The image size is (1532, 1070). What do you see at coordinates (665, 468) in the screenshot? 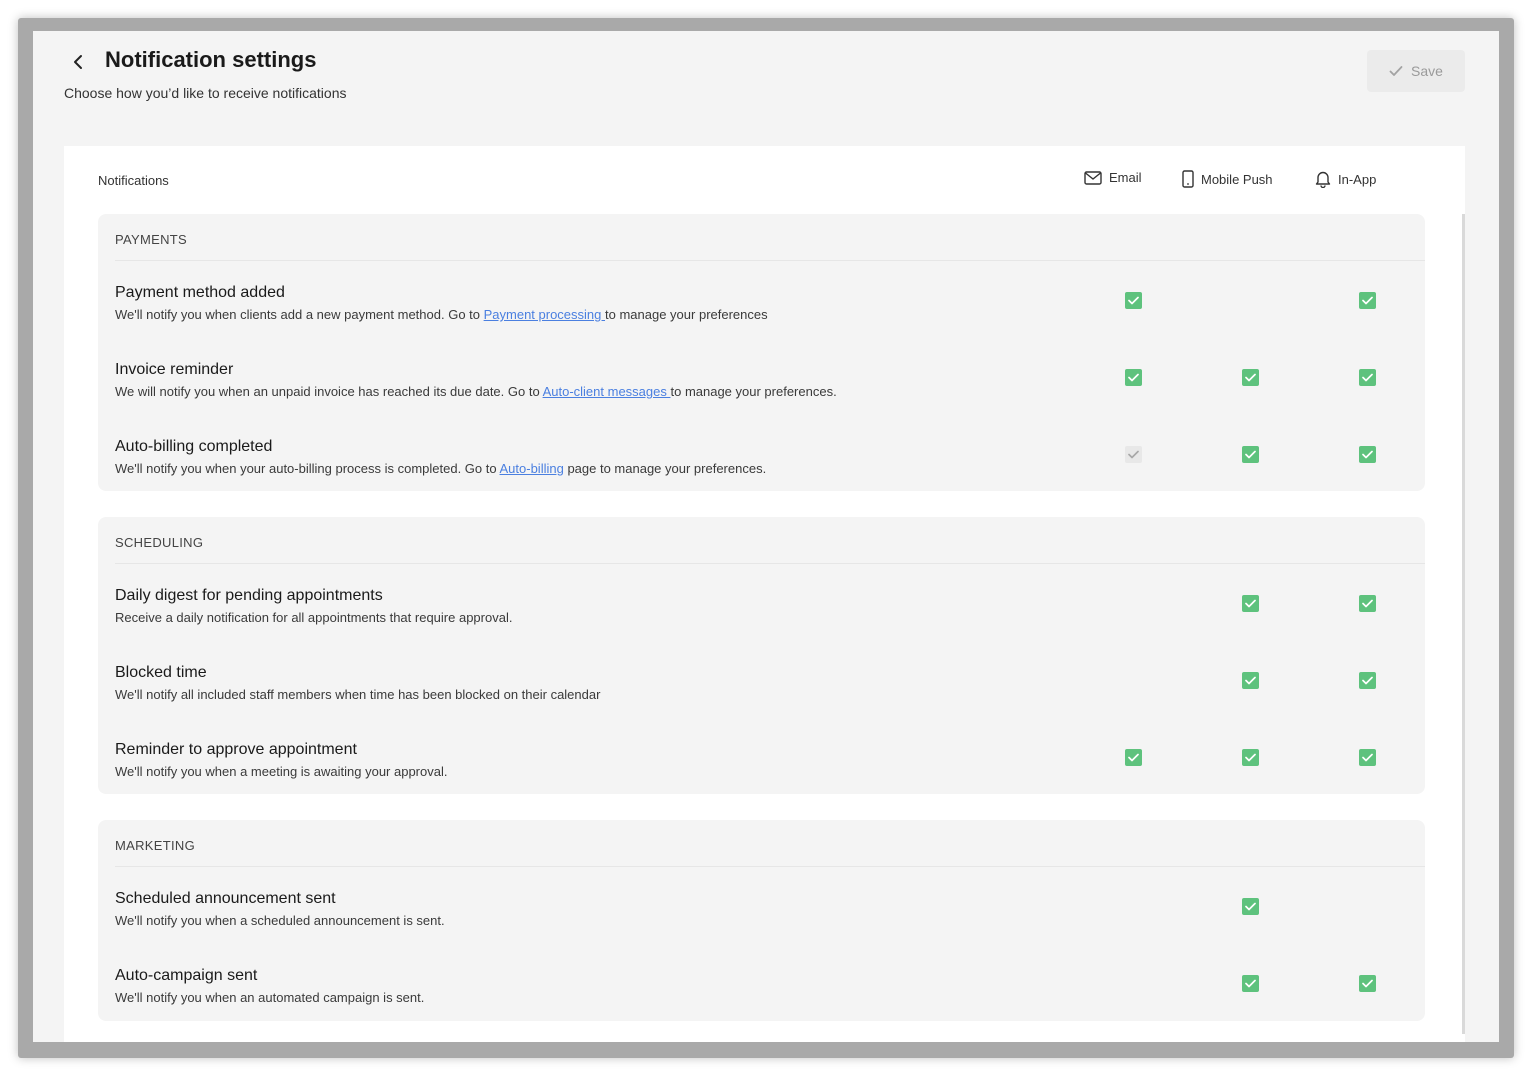
I see `description-text-after: page to manage your preferences.` at bounding box center [665, 468].